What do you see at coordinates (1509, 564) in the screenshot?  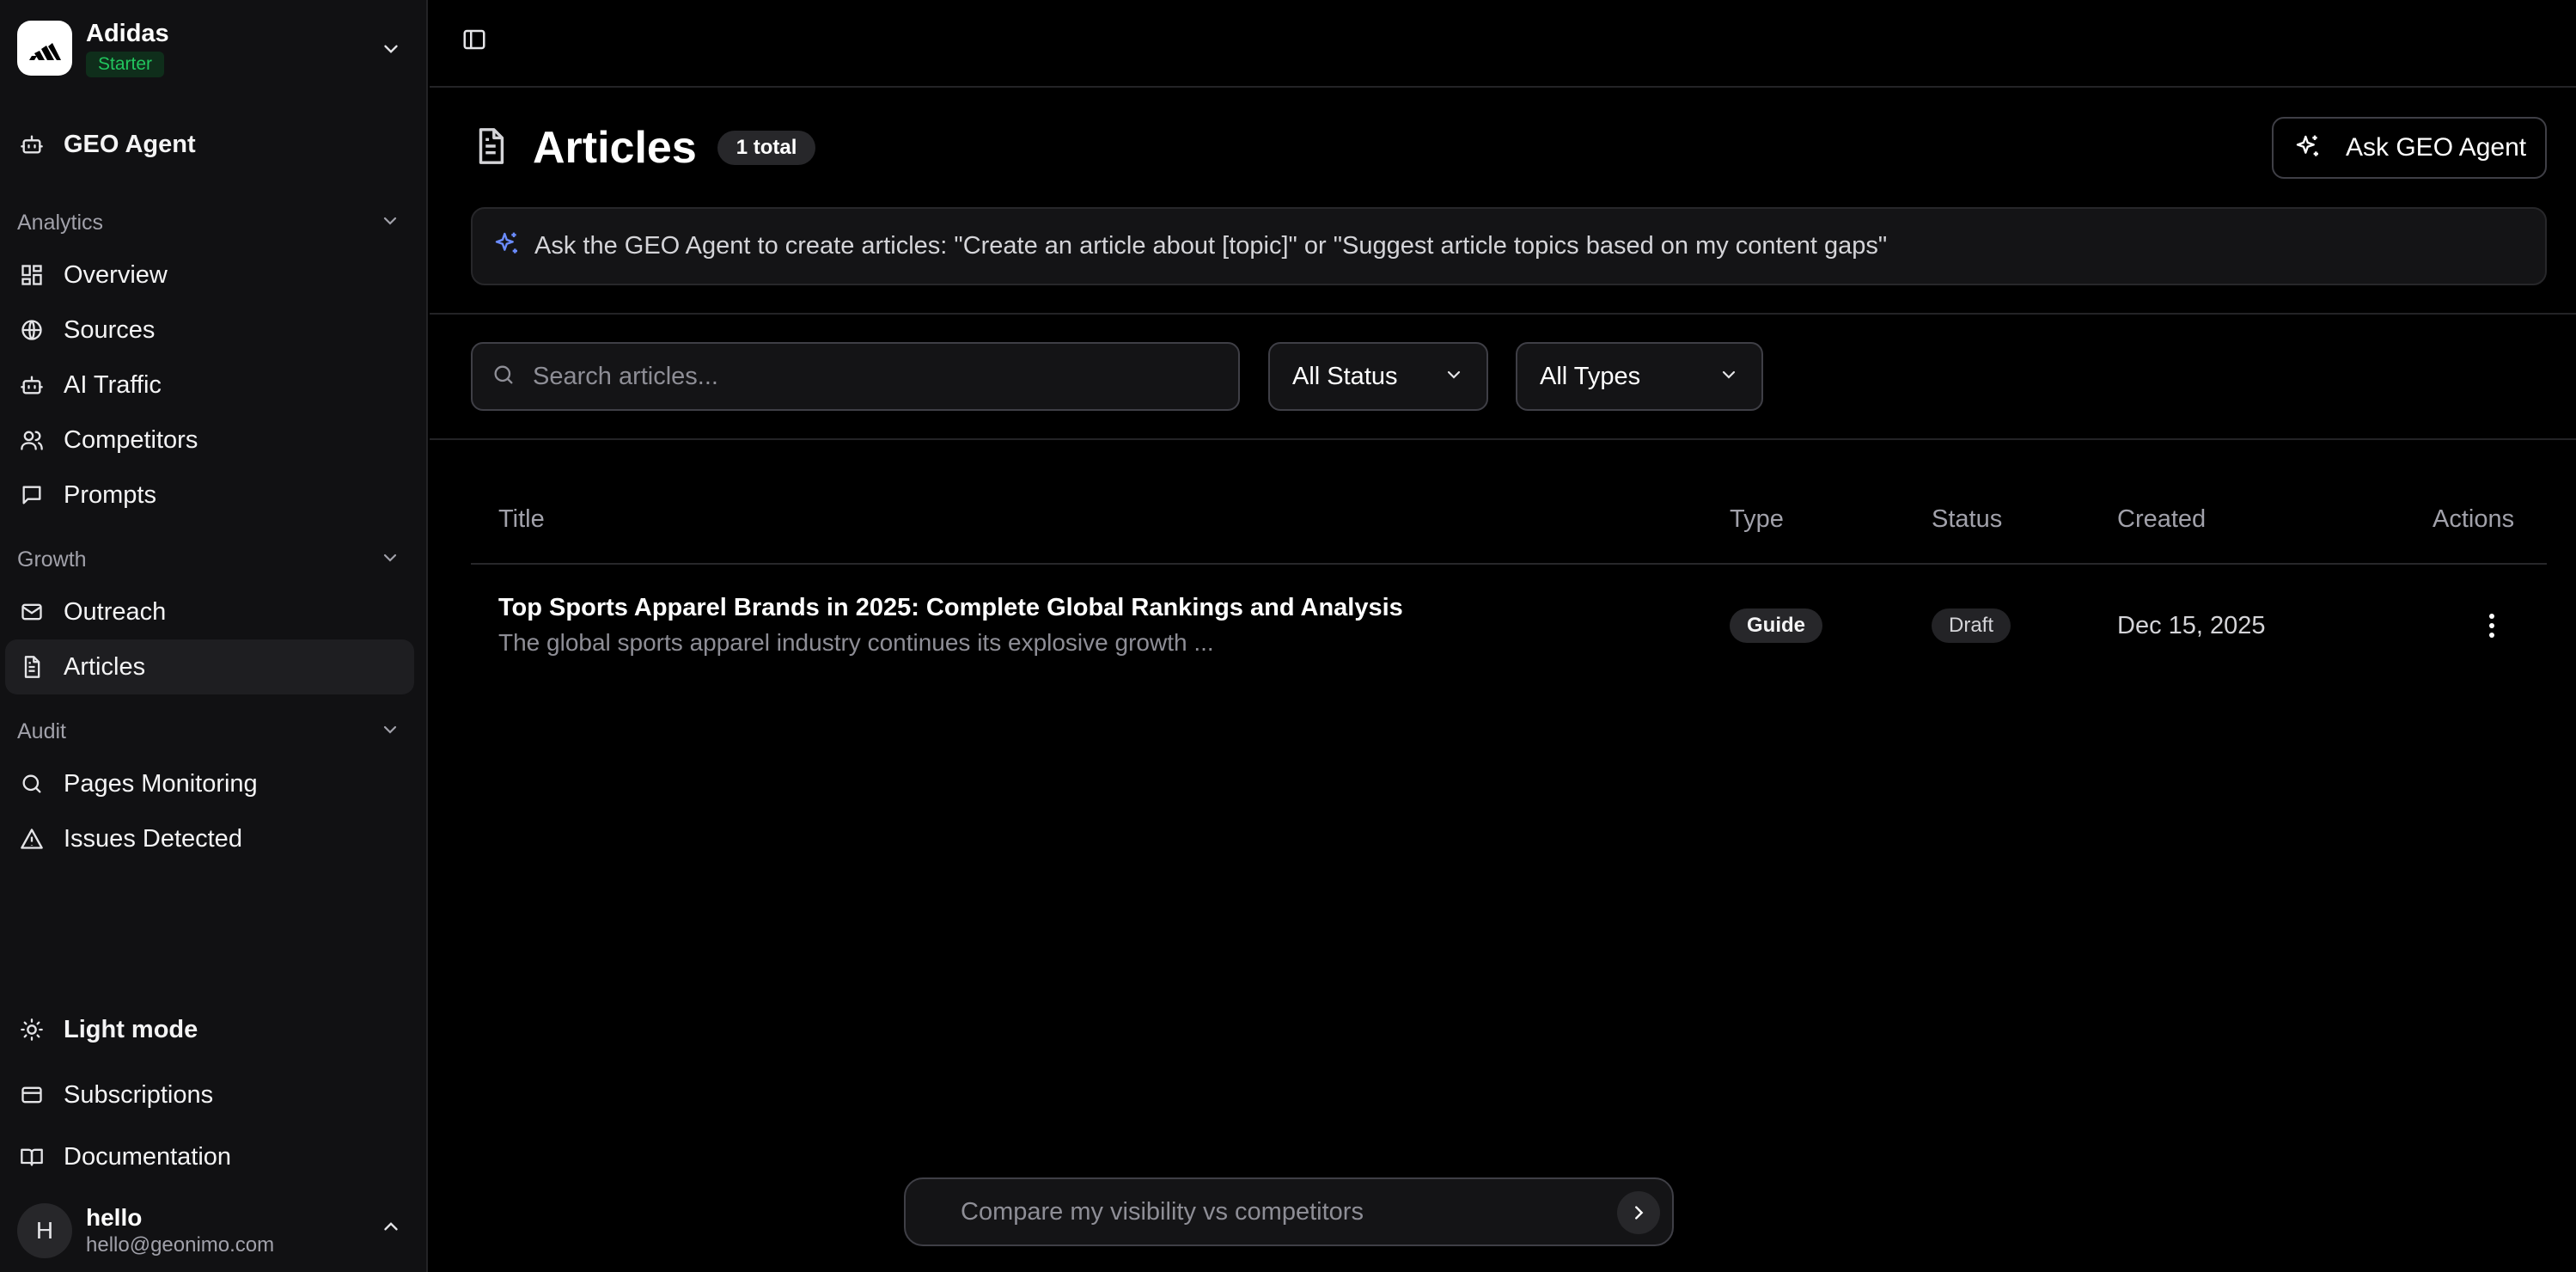 I see `table-header-divider` at bounding box center [1509, 564].